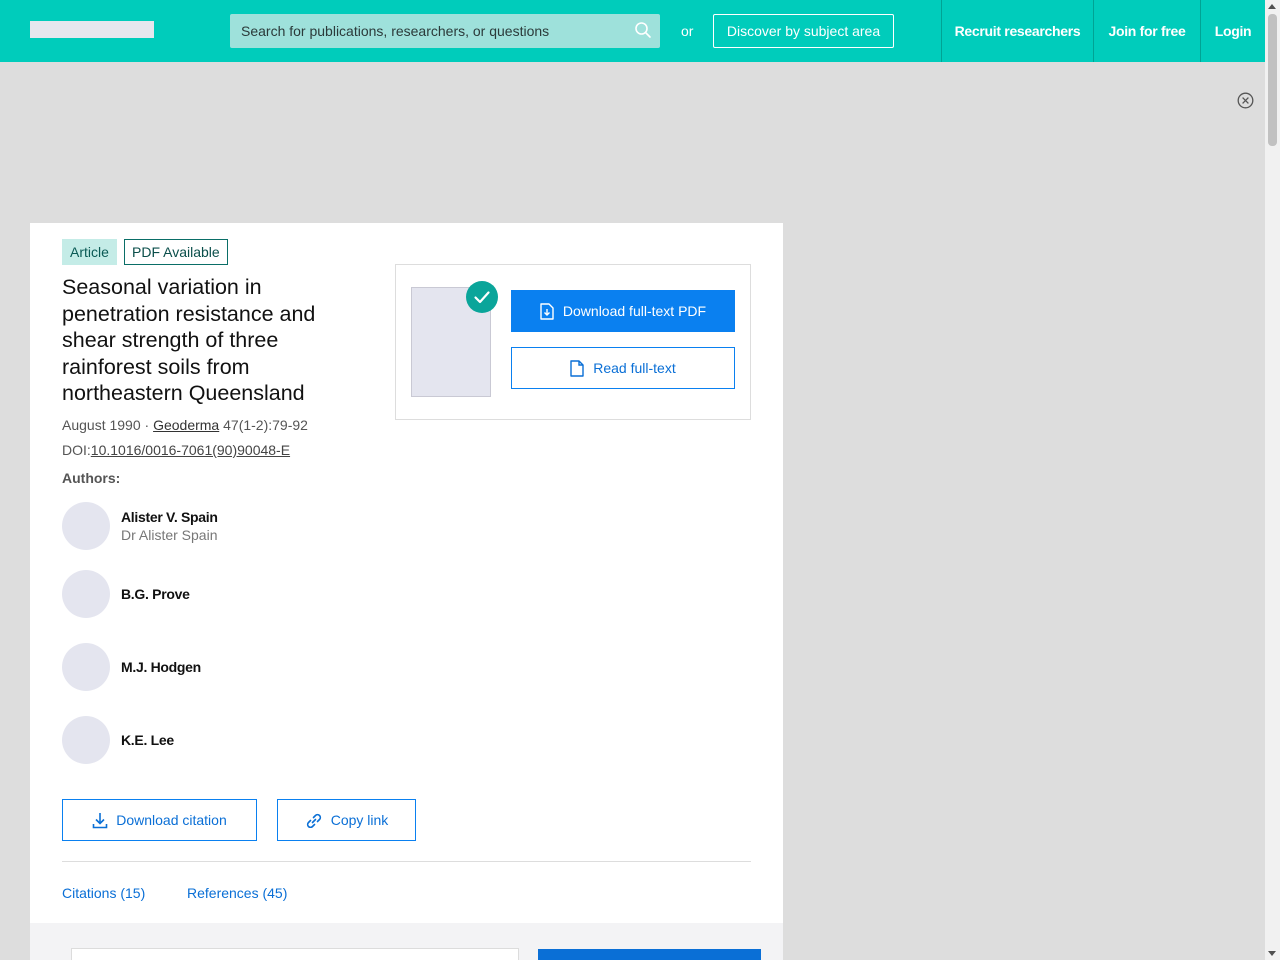 Image resolution: width=1280 pixels, height=960 pixels. Describe the element at coordinates (169, 535) in the screenshot. I see `author-subtitle: Dr Alister Spain` at that location.